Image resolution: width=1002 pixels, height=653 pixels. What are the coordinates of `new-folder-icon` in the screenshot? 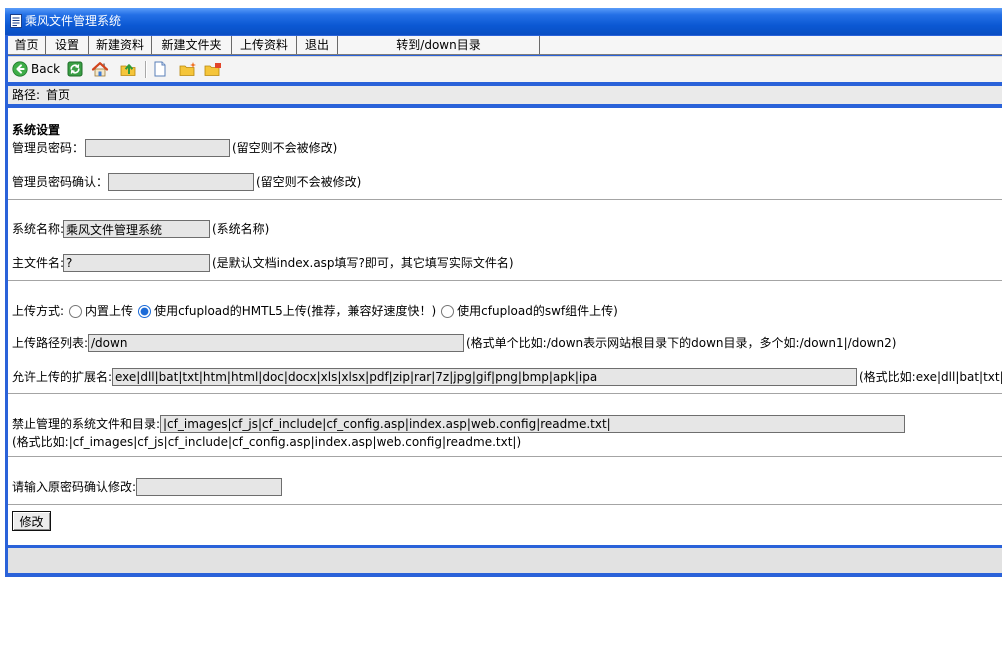 It's located at (188, 69).